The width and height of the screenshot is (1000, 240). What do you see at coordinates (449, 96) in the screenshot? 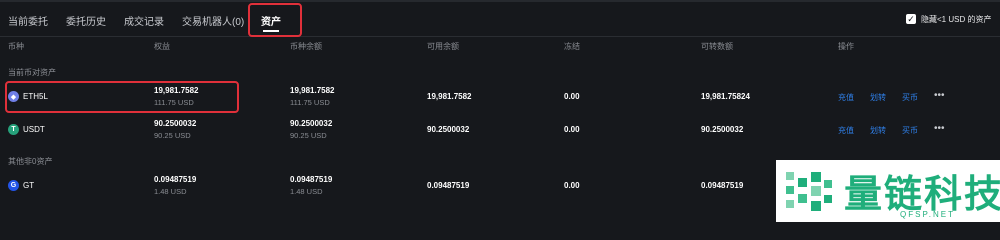
I see `available-value: 19,981.7582` at bounding box center [449, 96].